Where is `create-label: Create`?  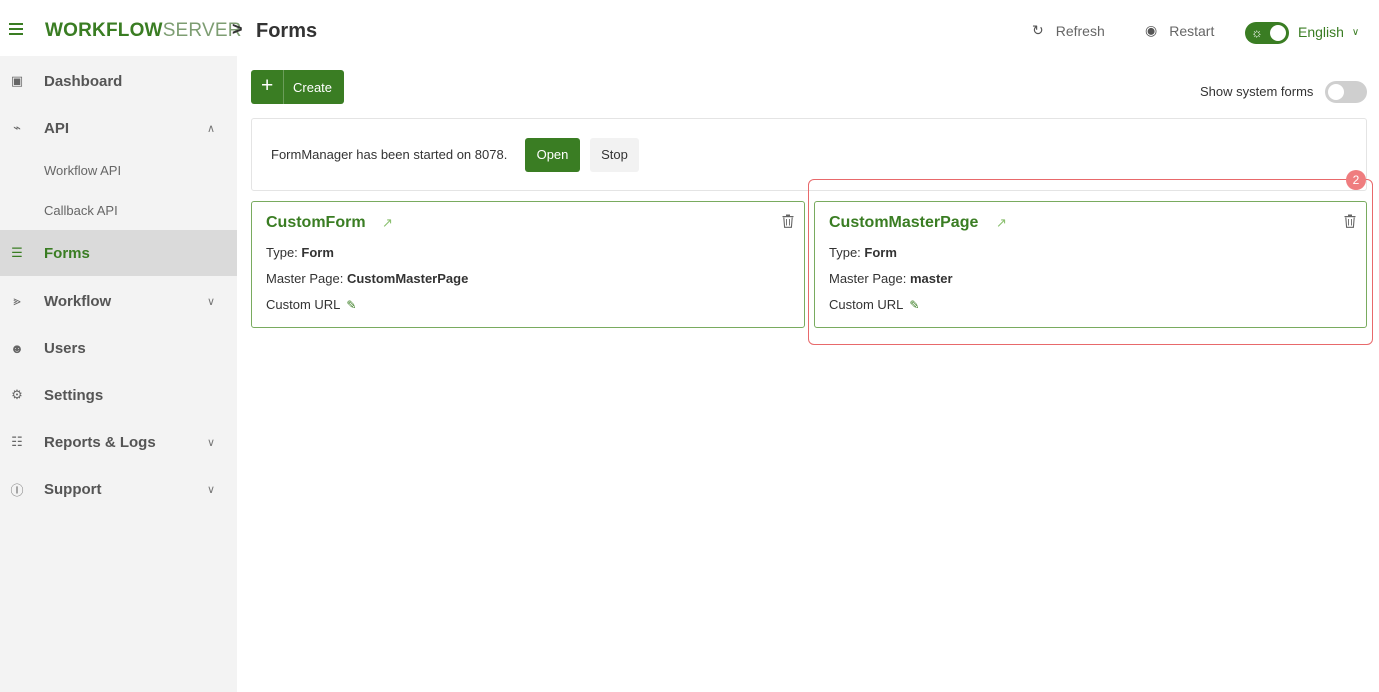
create-label: Create is located at coordinates (313, 87).